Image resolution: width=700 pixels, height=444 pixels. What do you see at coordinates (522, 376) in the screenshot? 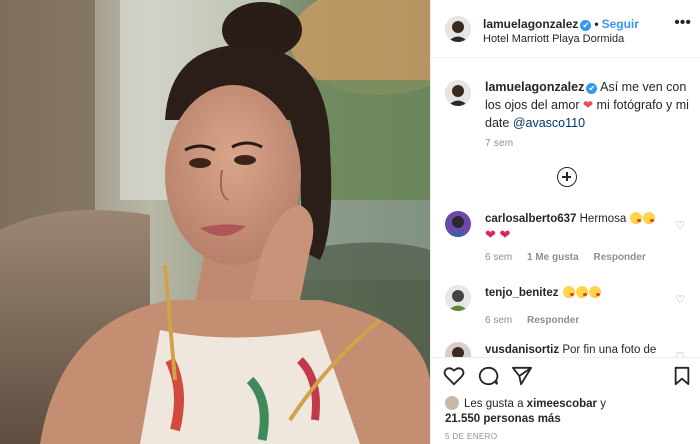
I see `share-paper-plane-icon` at bounding box center [522, 376].